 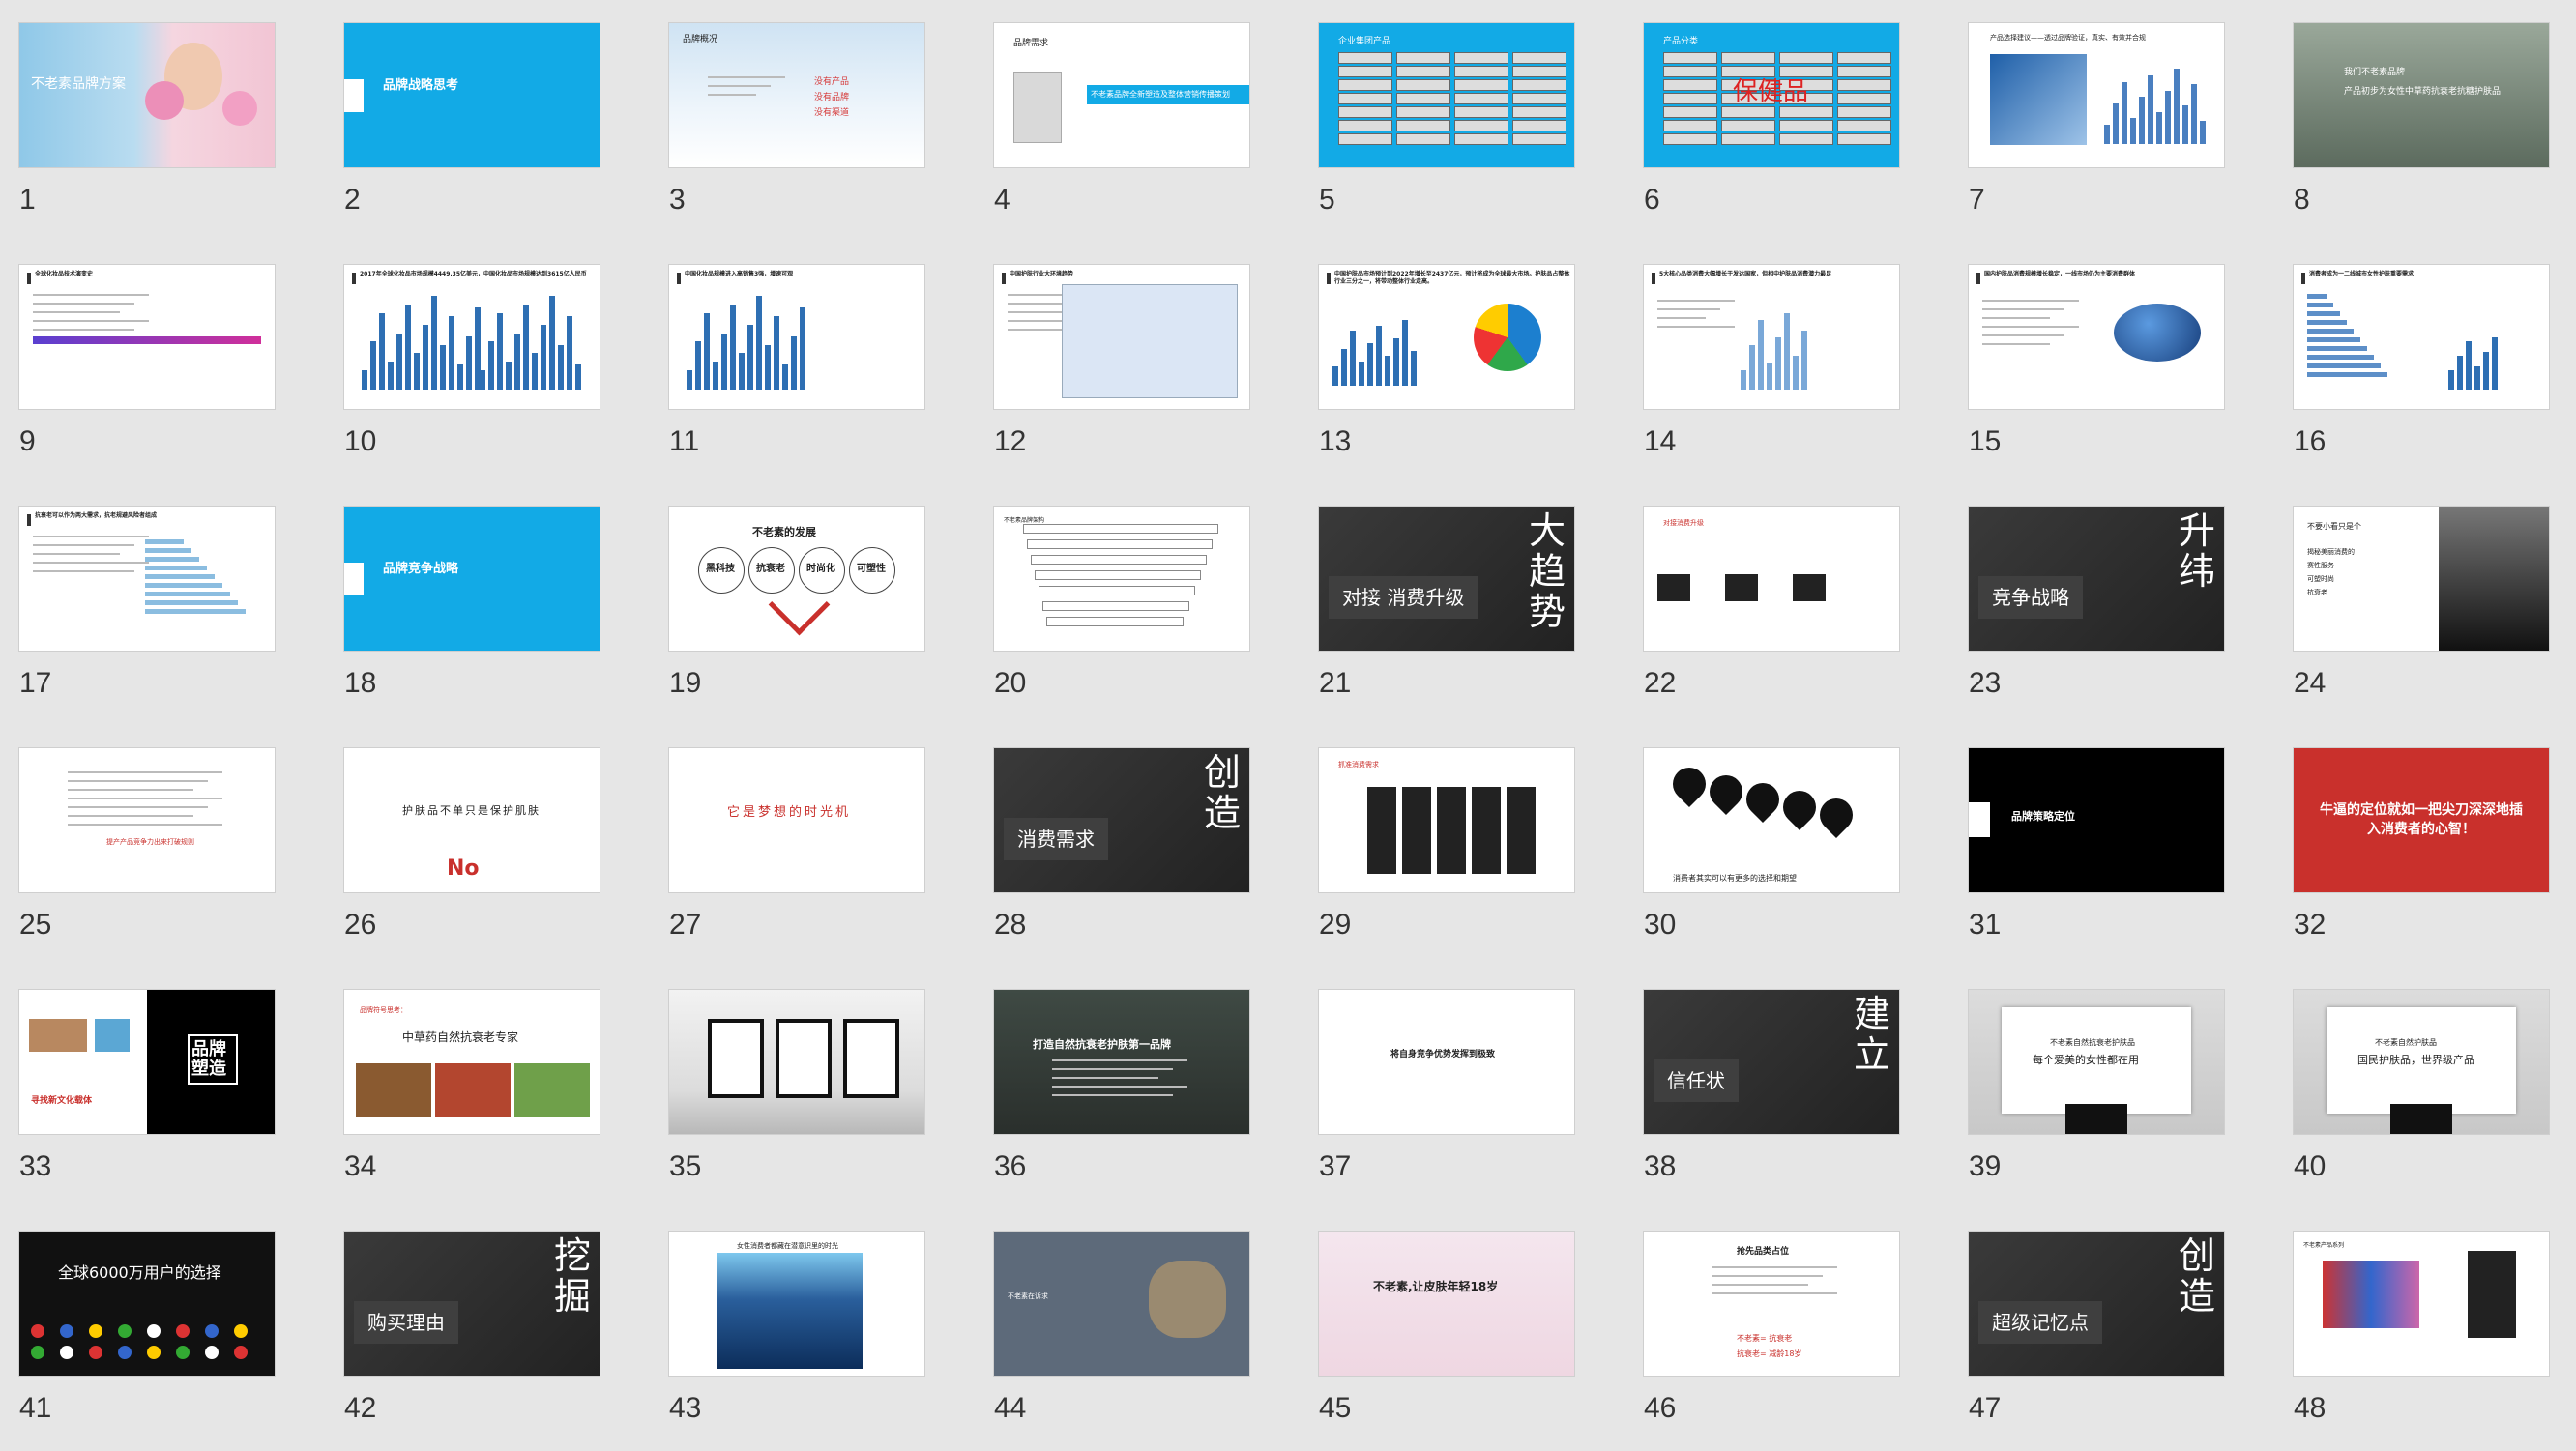 I want to click on slide-thumbnail: 不老素品牌架构 20, so click(x=1120, y=599).